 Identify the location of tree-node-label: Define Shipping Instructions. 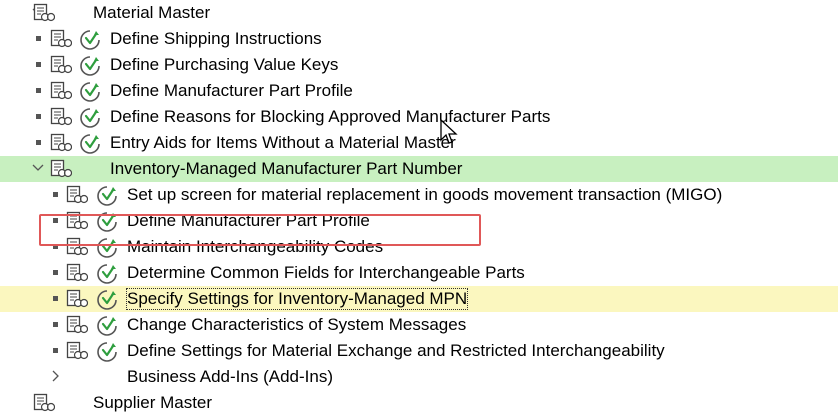
(216, 39).